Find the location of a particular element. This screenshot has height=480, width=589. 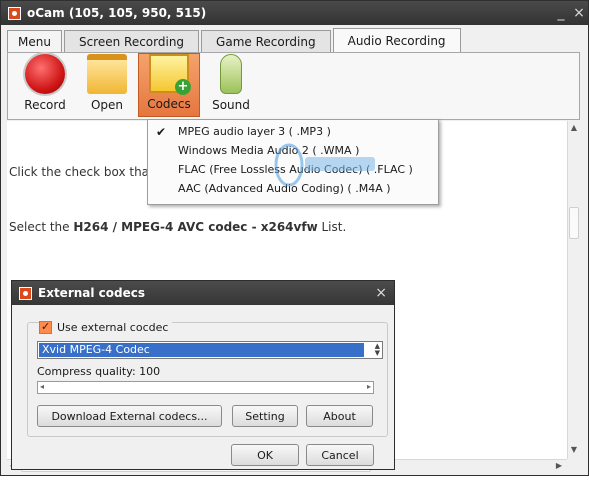

instruction-line-1: Click the check box that is located at coordinates (81, 172).